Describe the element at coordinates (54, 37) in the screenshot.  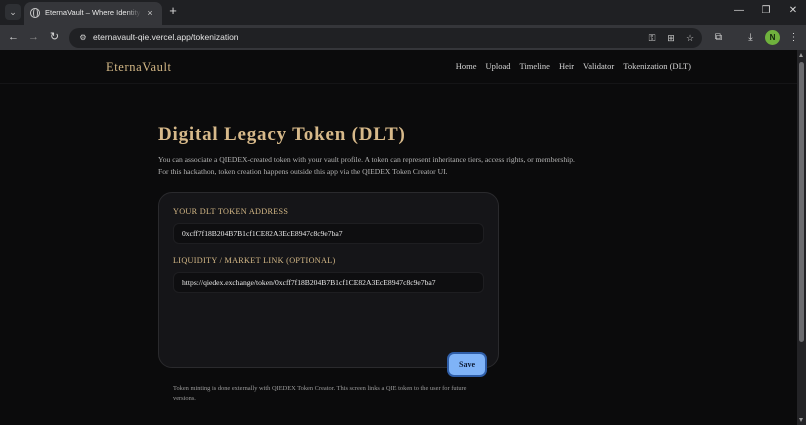
I see `reload-icon: ↻` at that location.